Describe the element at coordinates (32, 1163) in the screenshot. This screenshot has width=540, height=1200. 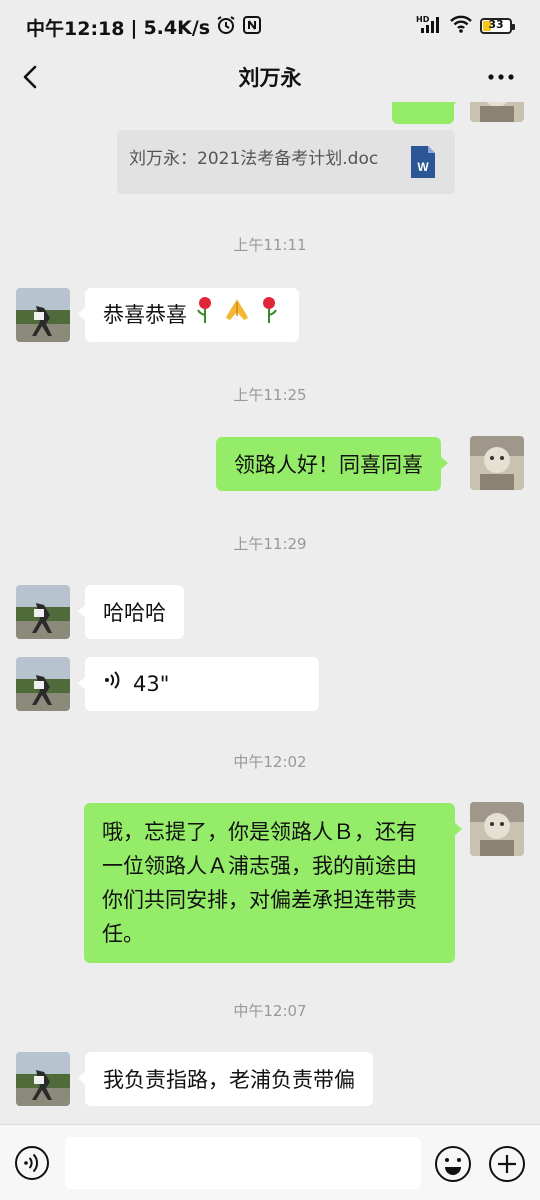
I see `voice-input-icon` at that location.